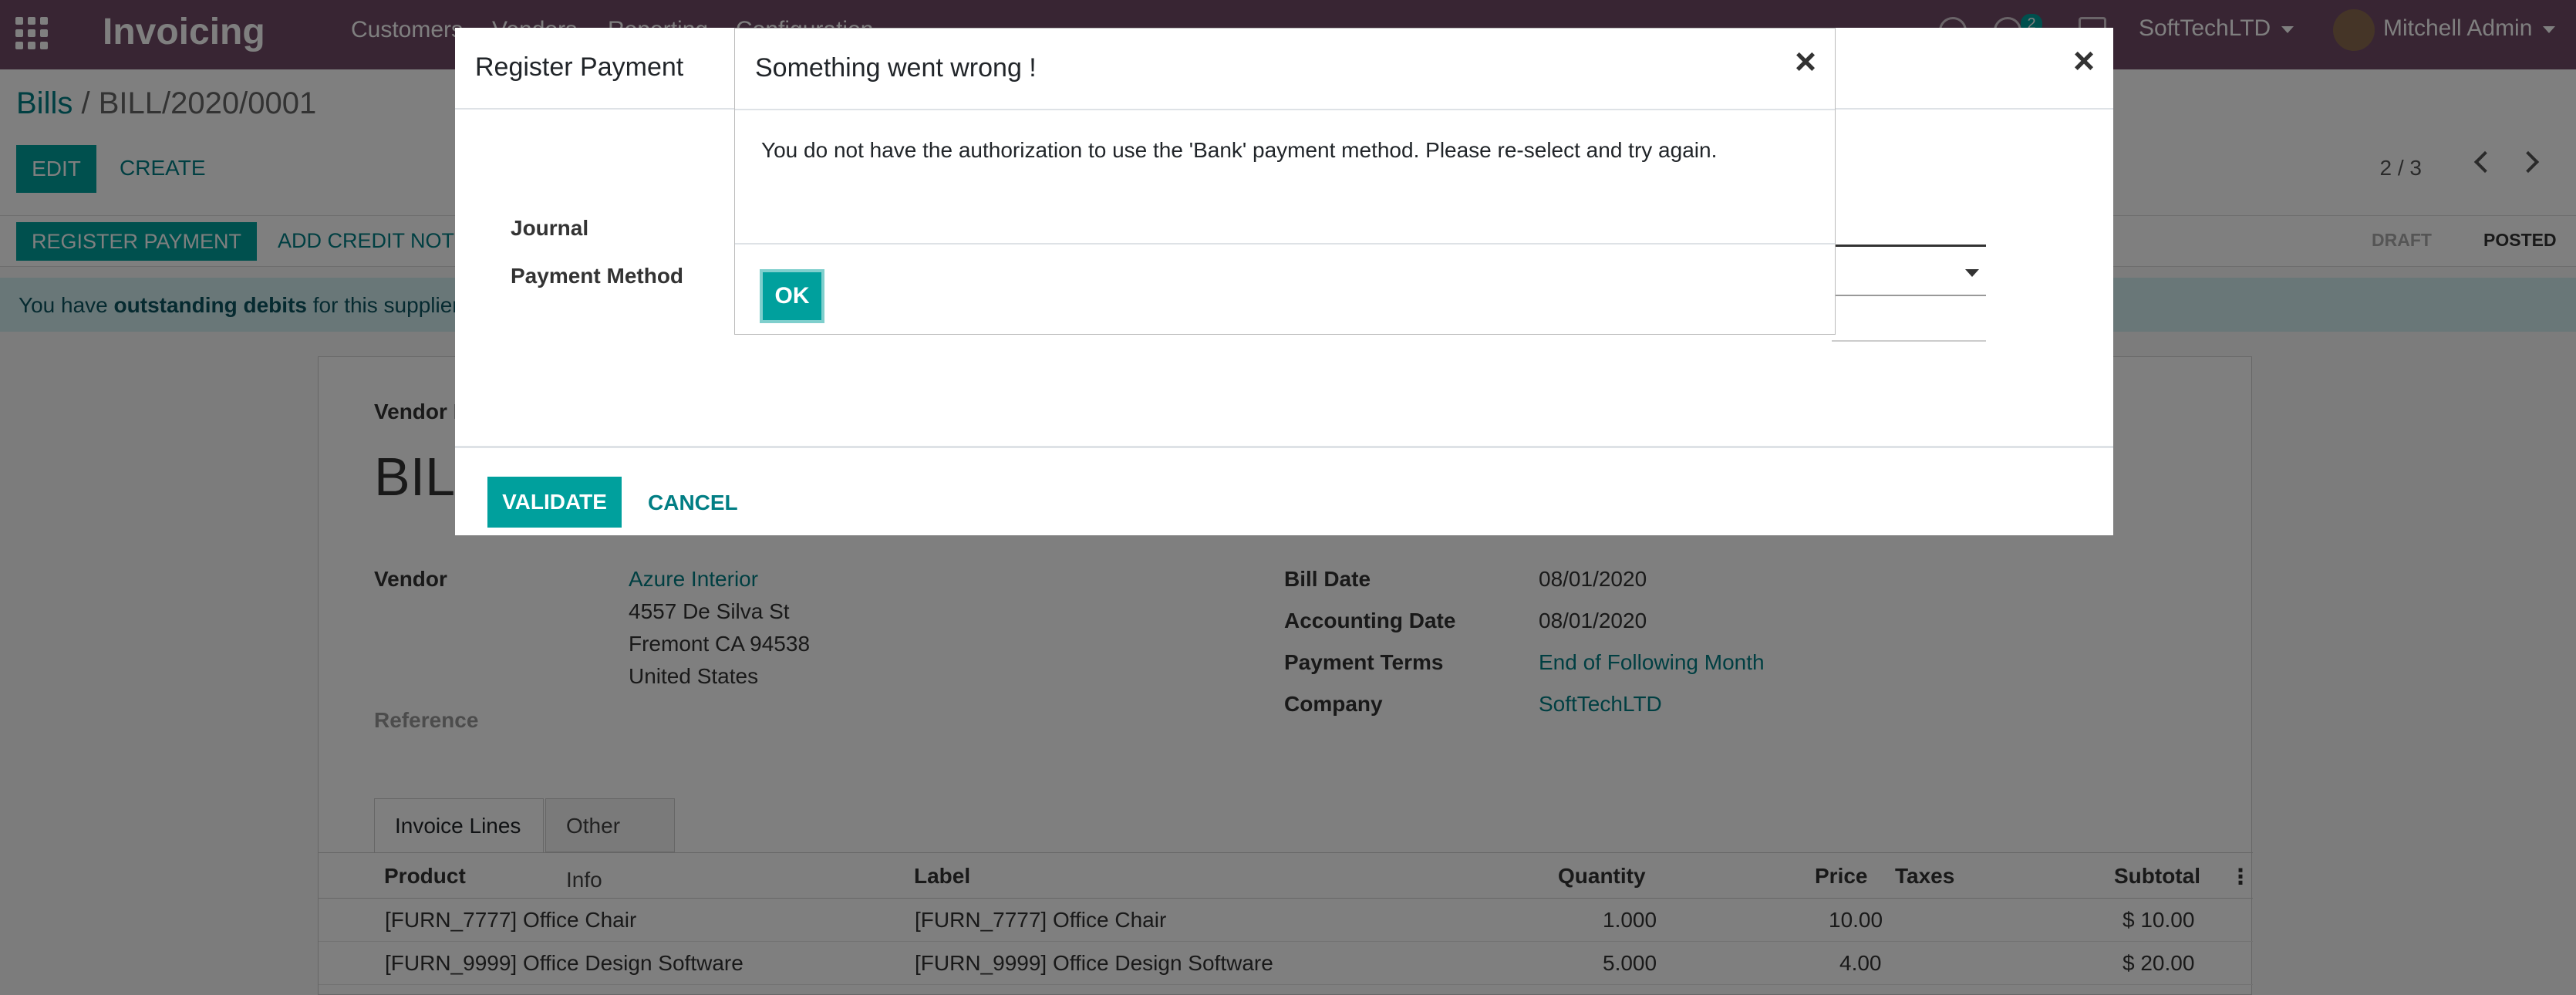 The height and width of the screenshot is (995, 2576). What do you see at coordinates (1909, 341) in the screenshot?
I see `field-underline` at bounding box center [1909, 341].